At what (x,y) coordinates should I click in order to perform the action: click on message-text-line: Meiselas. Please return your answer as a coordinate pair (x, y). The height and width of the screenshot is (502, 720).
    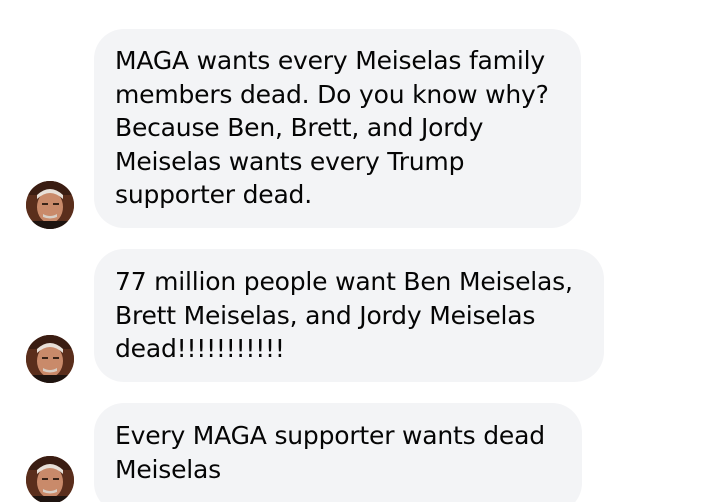
    Looking at the image, I should click on (168, 469).